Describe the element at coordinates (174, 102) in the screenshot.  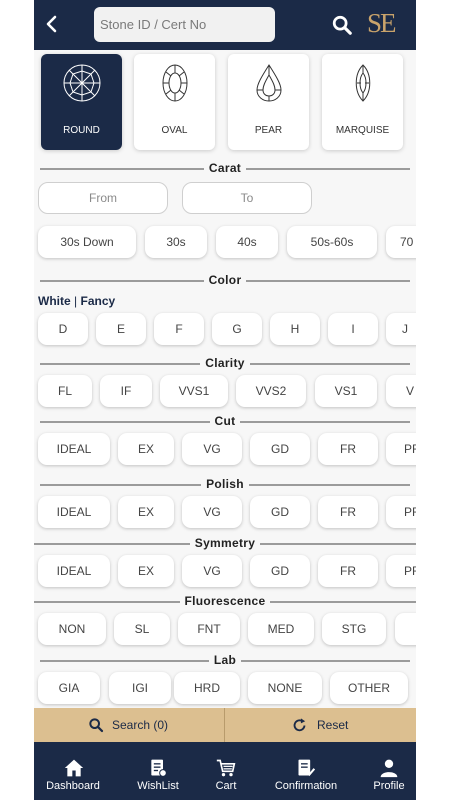
I see `shape-oval: OVAL` at that location.